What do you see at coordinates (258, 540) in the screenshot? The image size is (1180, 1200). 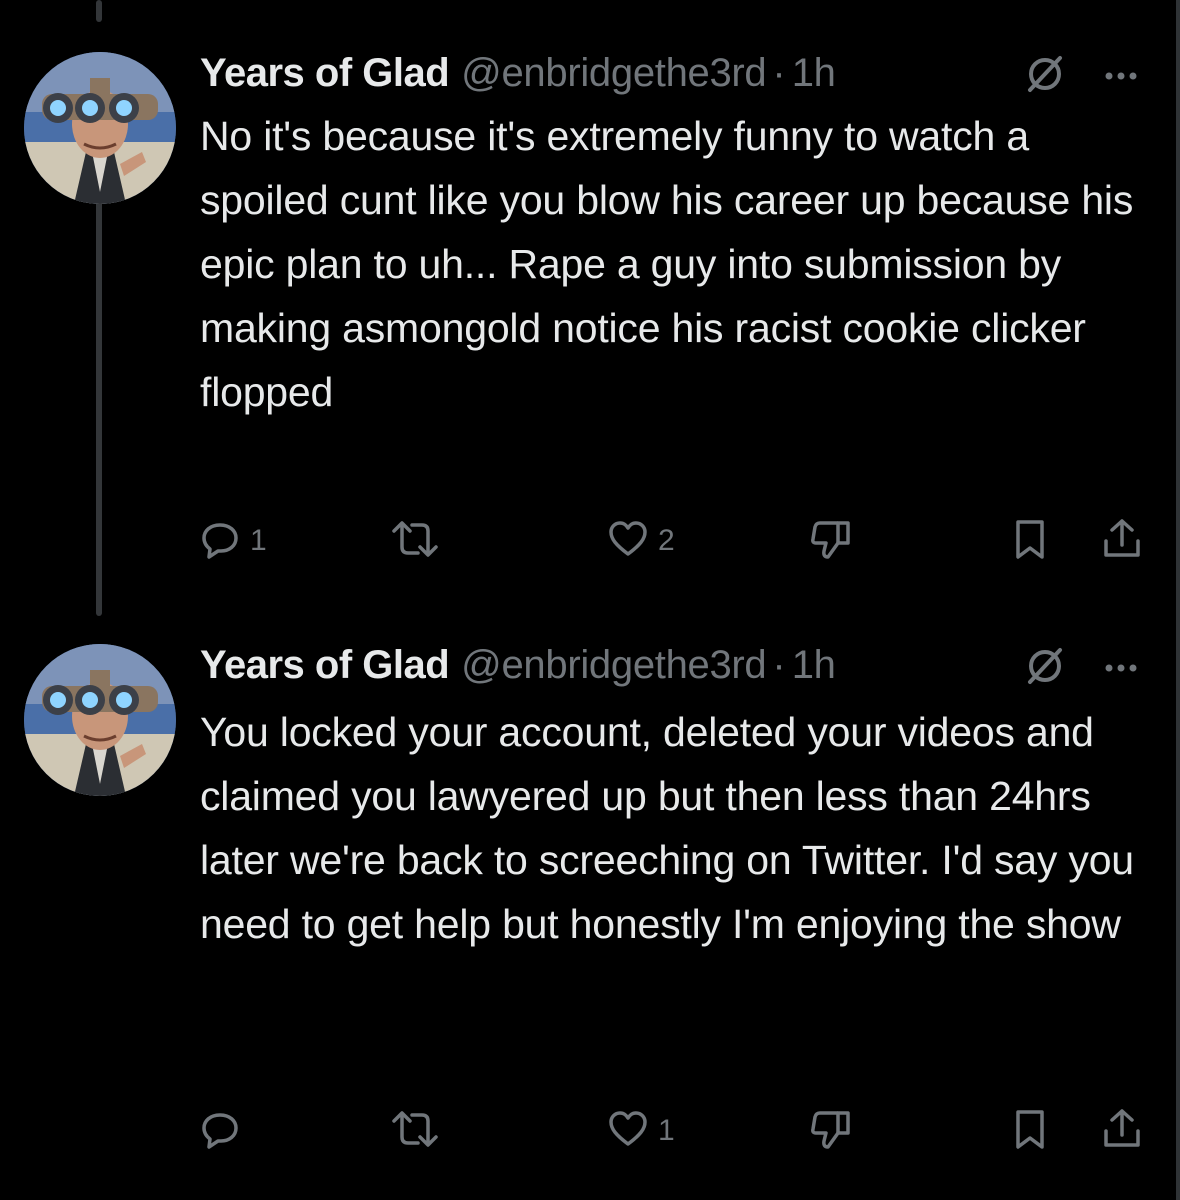 I see `reply-count: 1` at bounding box center [258, 540].